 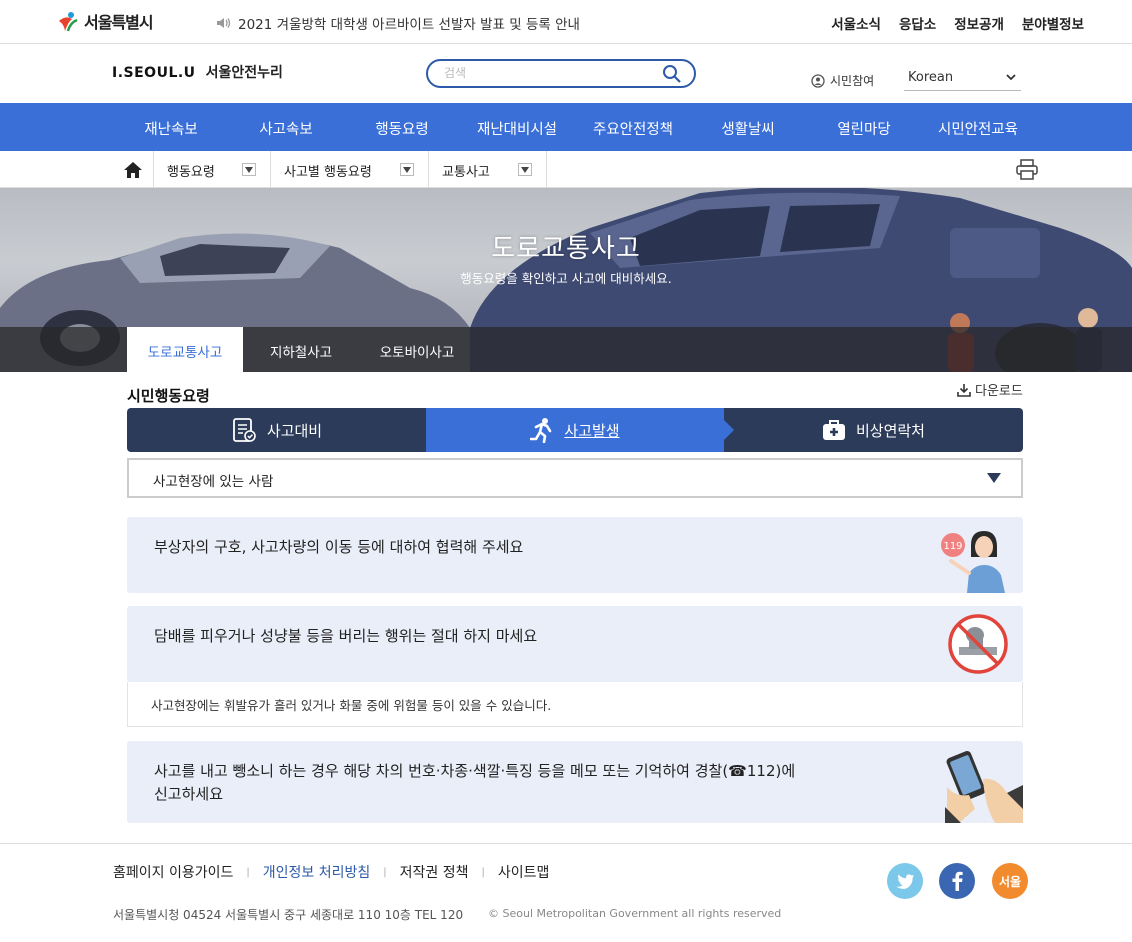 I want to click on facebook-icon, so click(x=957, y=881).